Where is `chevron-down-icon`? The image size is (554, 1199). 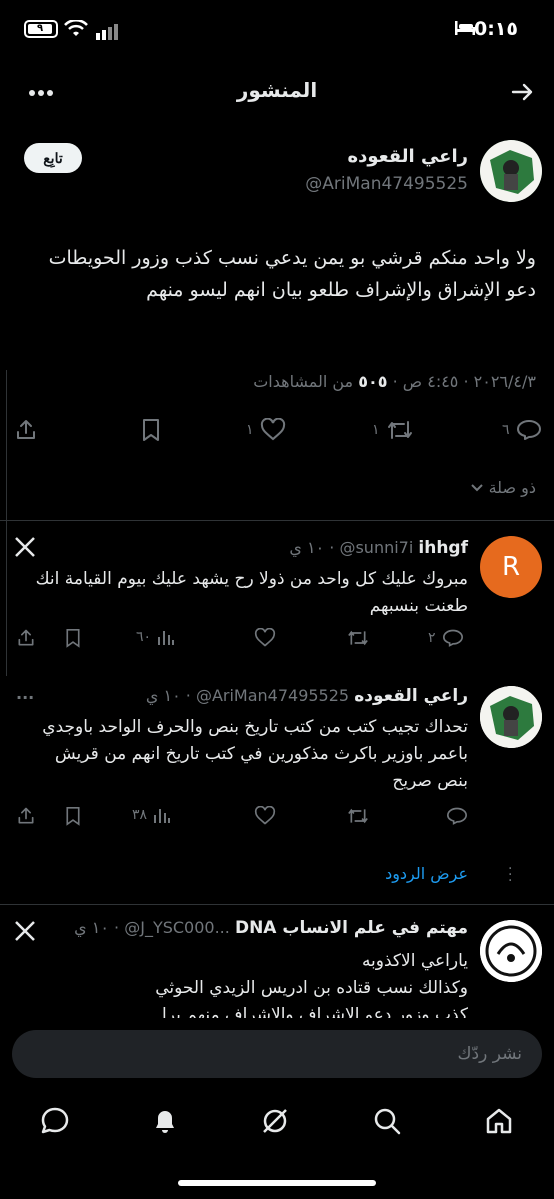 chevron-down-icon is located at coordinates (476, 488).